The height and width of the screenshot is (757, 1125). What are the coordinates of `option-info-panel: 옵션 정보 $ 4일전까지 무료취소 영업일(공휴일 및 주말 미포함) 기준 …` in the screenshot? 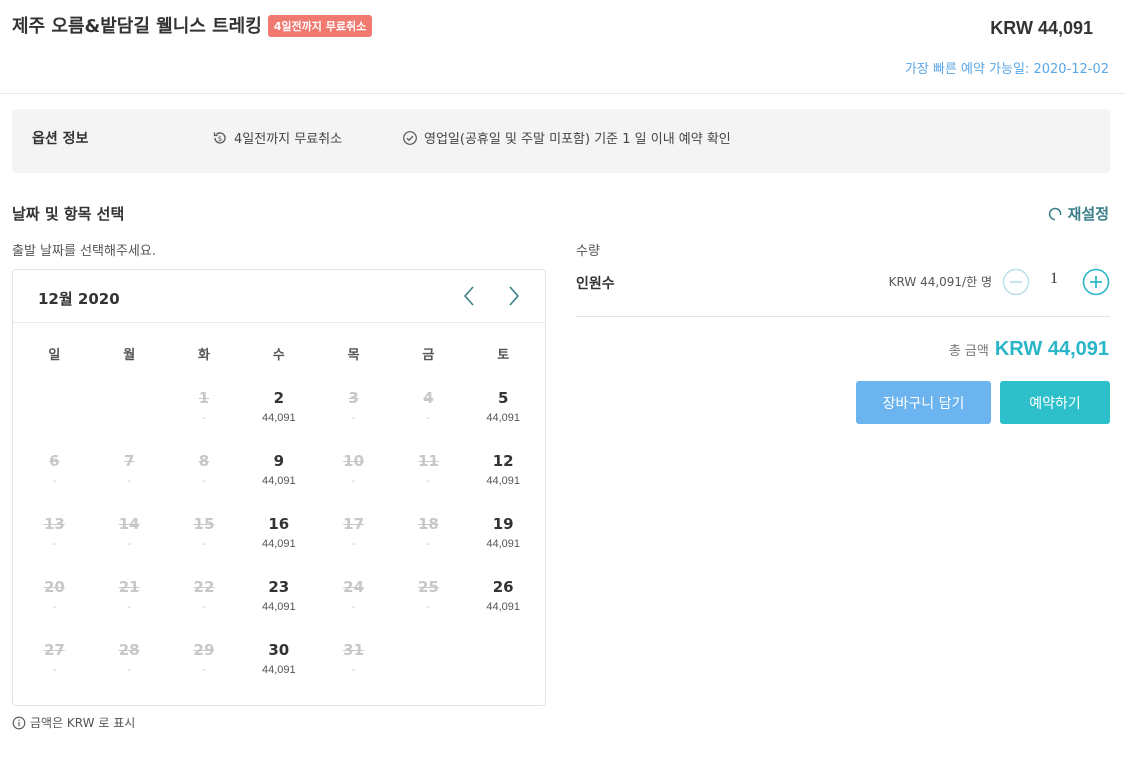 It's located at (561, 141).